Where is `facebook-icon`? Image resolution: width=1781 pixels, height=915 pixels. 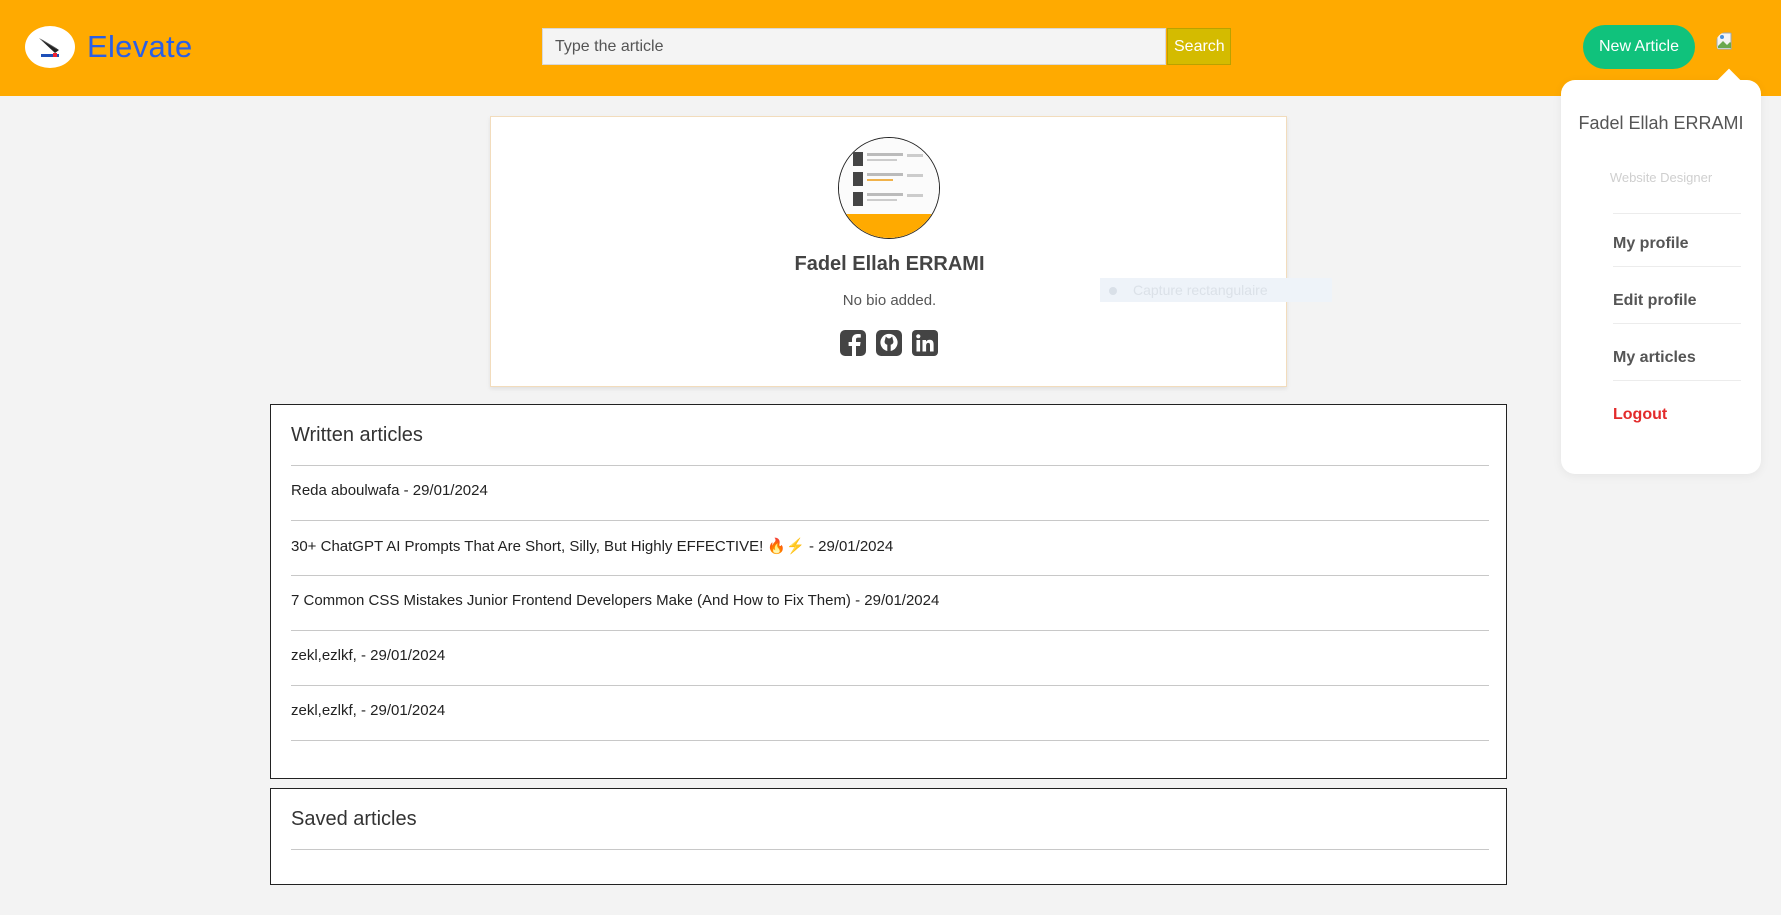
facebook-icon is located at coordinates (853, 343).